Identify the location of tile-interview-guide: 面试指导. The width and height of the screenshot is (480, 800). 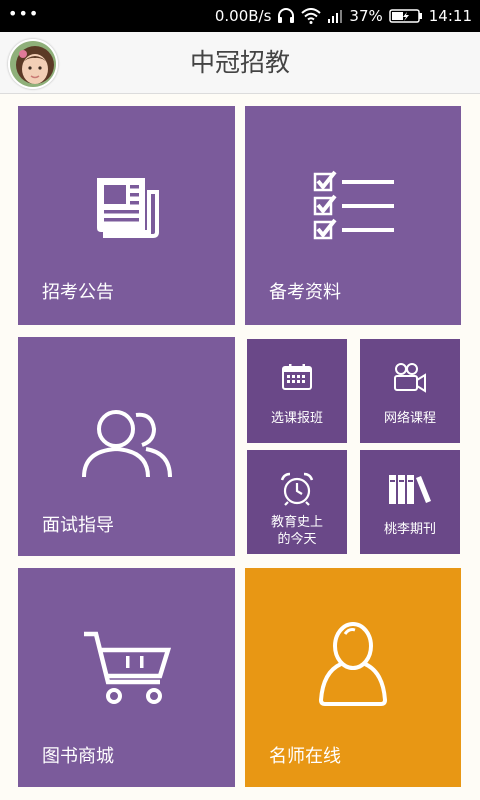
(126, 446).